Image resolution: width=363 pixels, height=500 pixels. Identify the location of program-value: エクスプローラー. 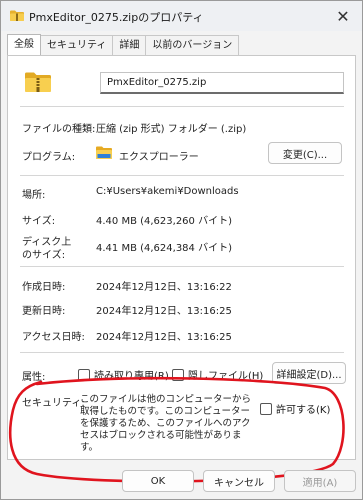
(159, 157).